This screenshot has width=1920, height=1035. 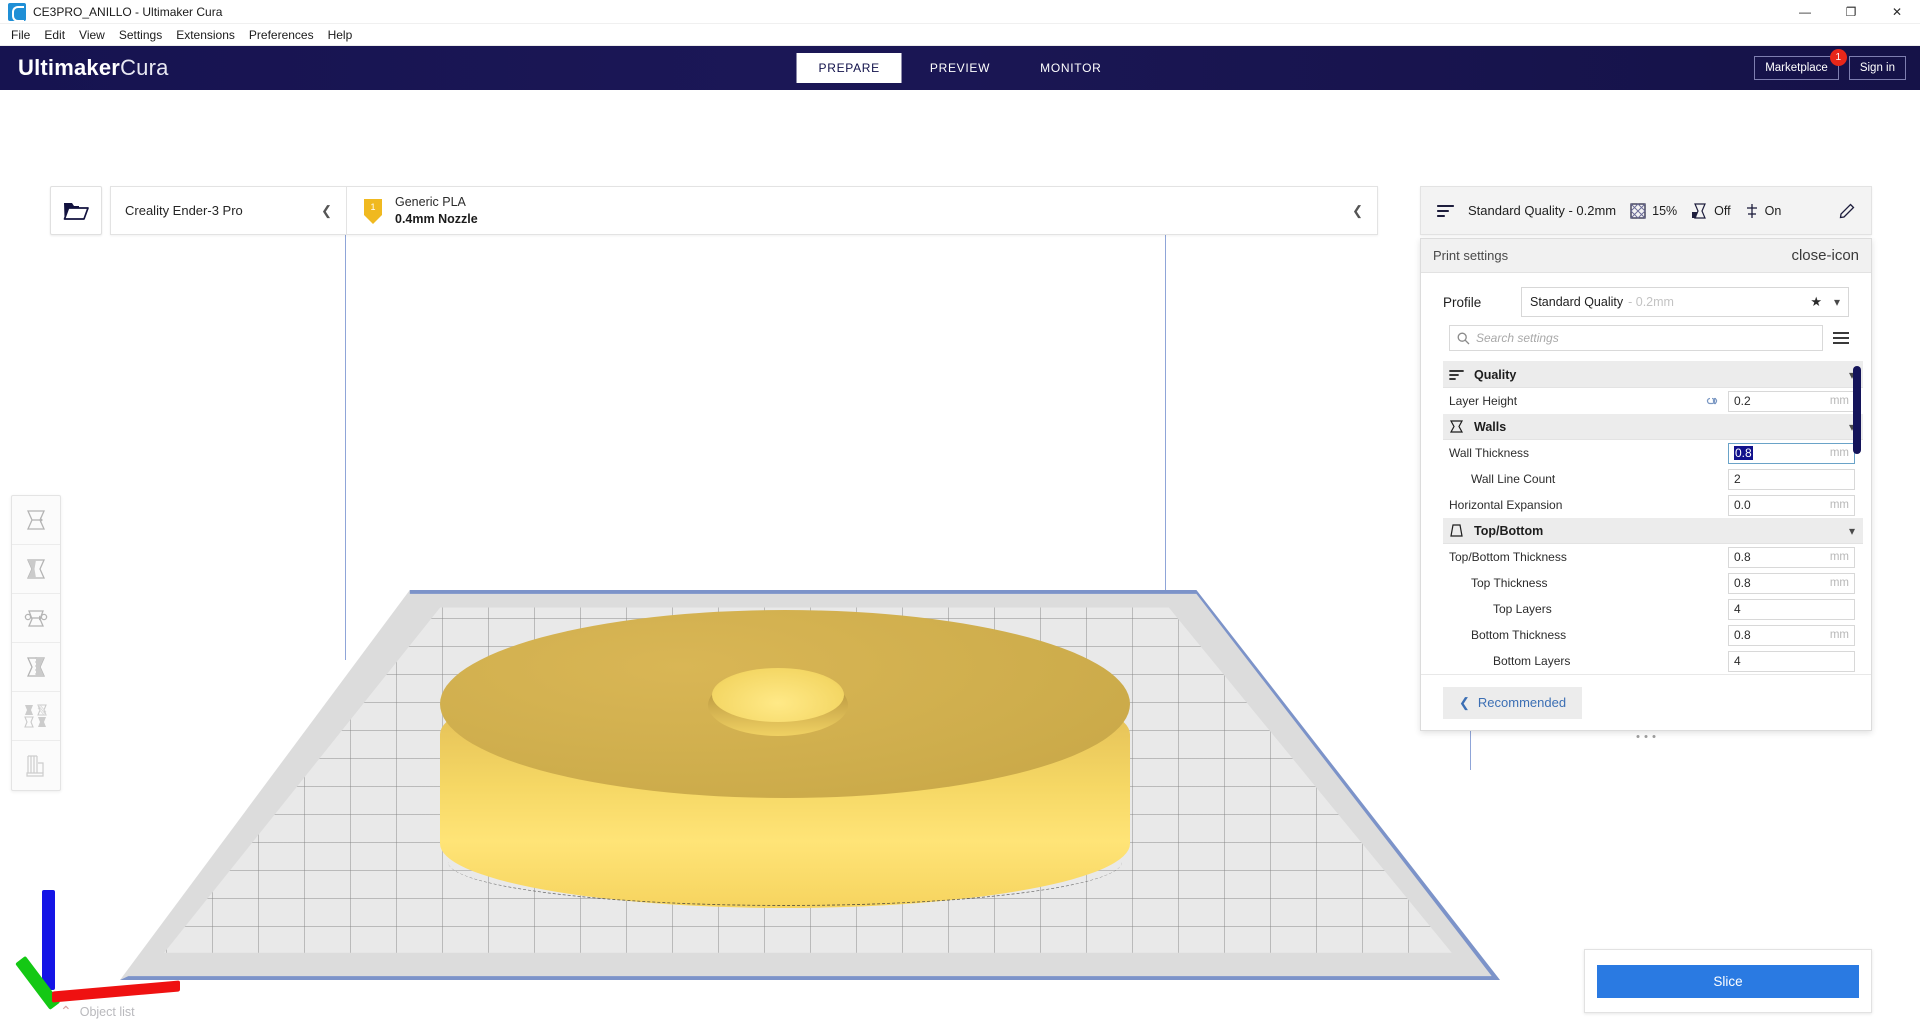 I want to click on close-icon: close-icon, so click(x=1825, y=255).